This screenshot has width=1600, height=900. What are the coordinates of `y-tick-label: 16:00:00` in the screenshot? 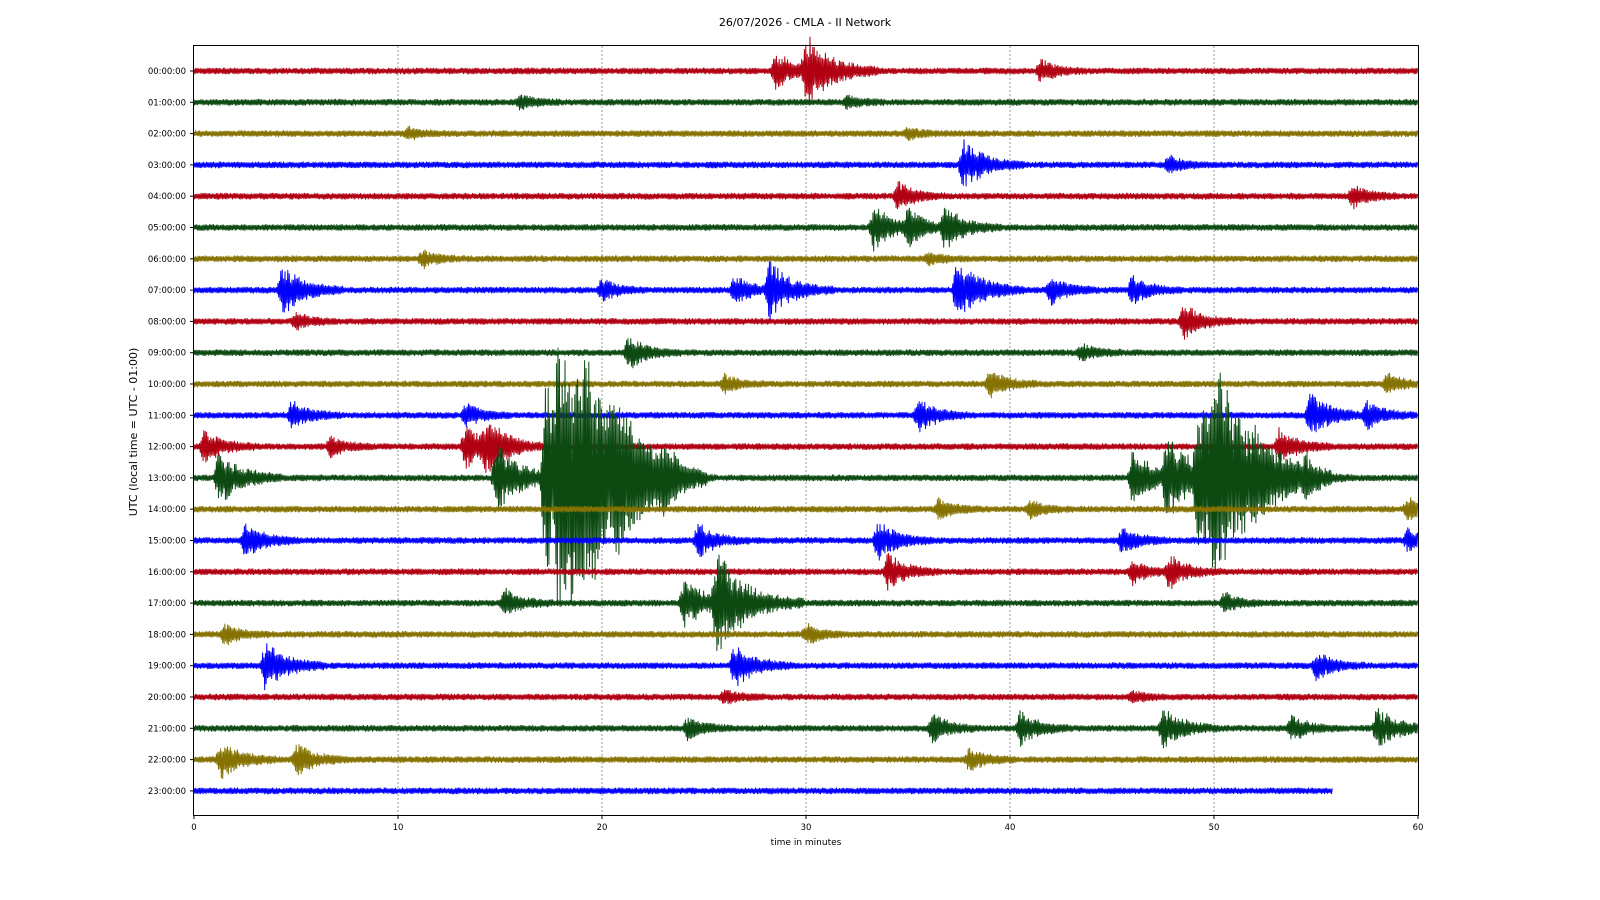 It's located at (167, 573).